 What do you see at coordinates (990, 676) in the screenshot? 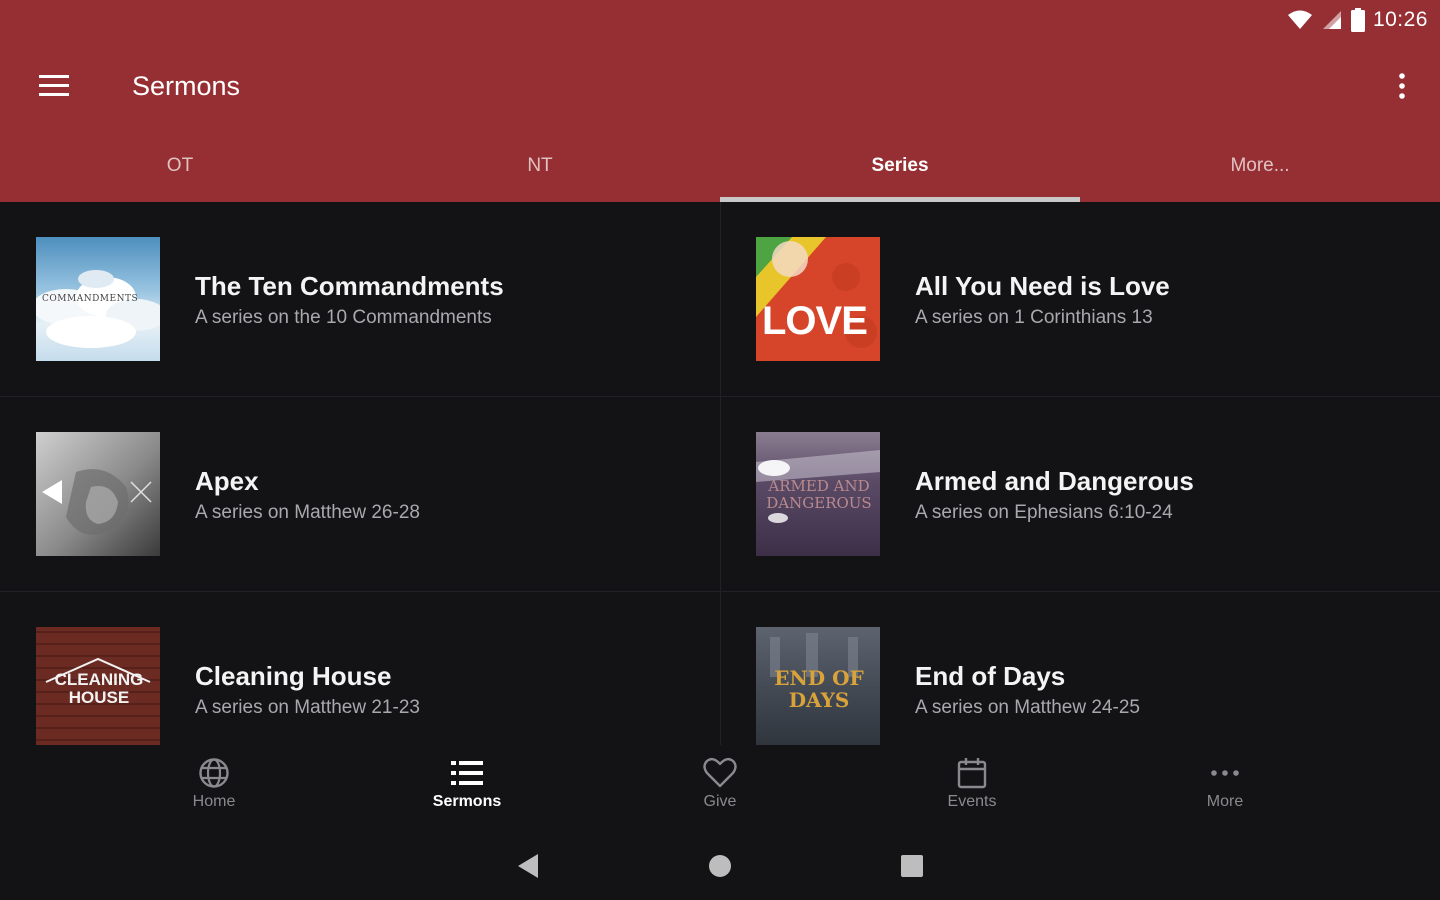
I see `series-title: End of Days` at bounding box center [990, 676].